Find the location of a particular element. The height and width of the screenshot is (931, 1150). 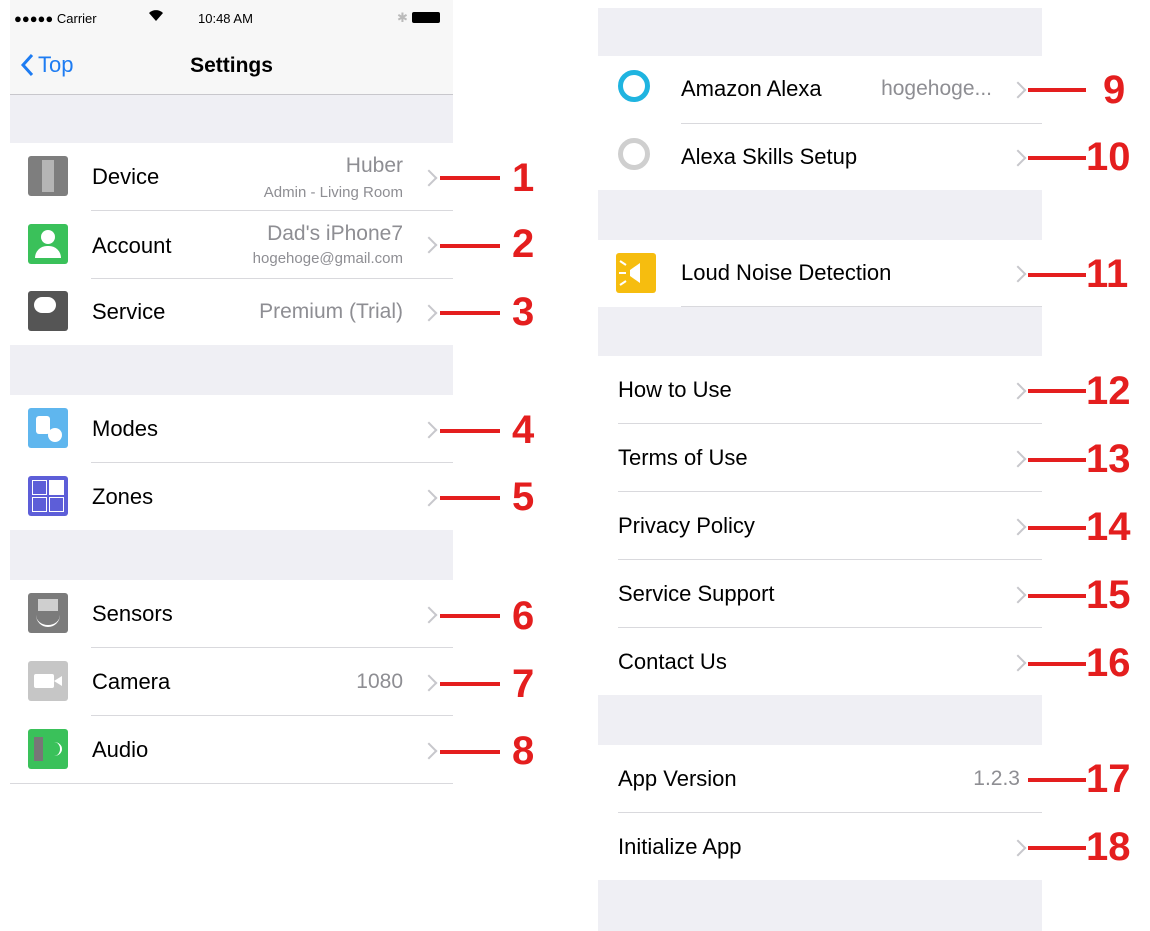

settings-row-alexa-skills-setup: Alexa Skills Setup is located at coordinates (820, 157).